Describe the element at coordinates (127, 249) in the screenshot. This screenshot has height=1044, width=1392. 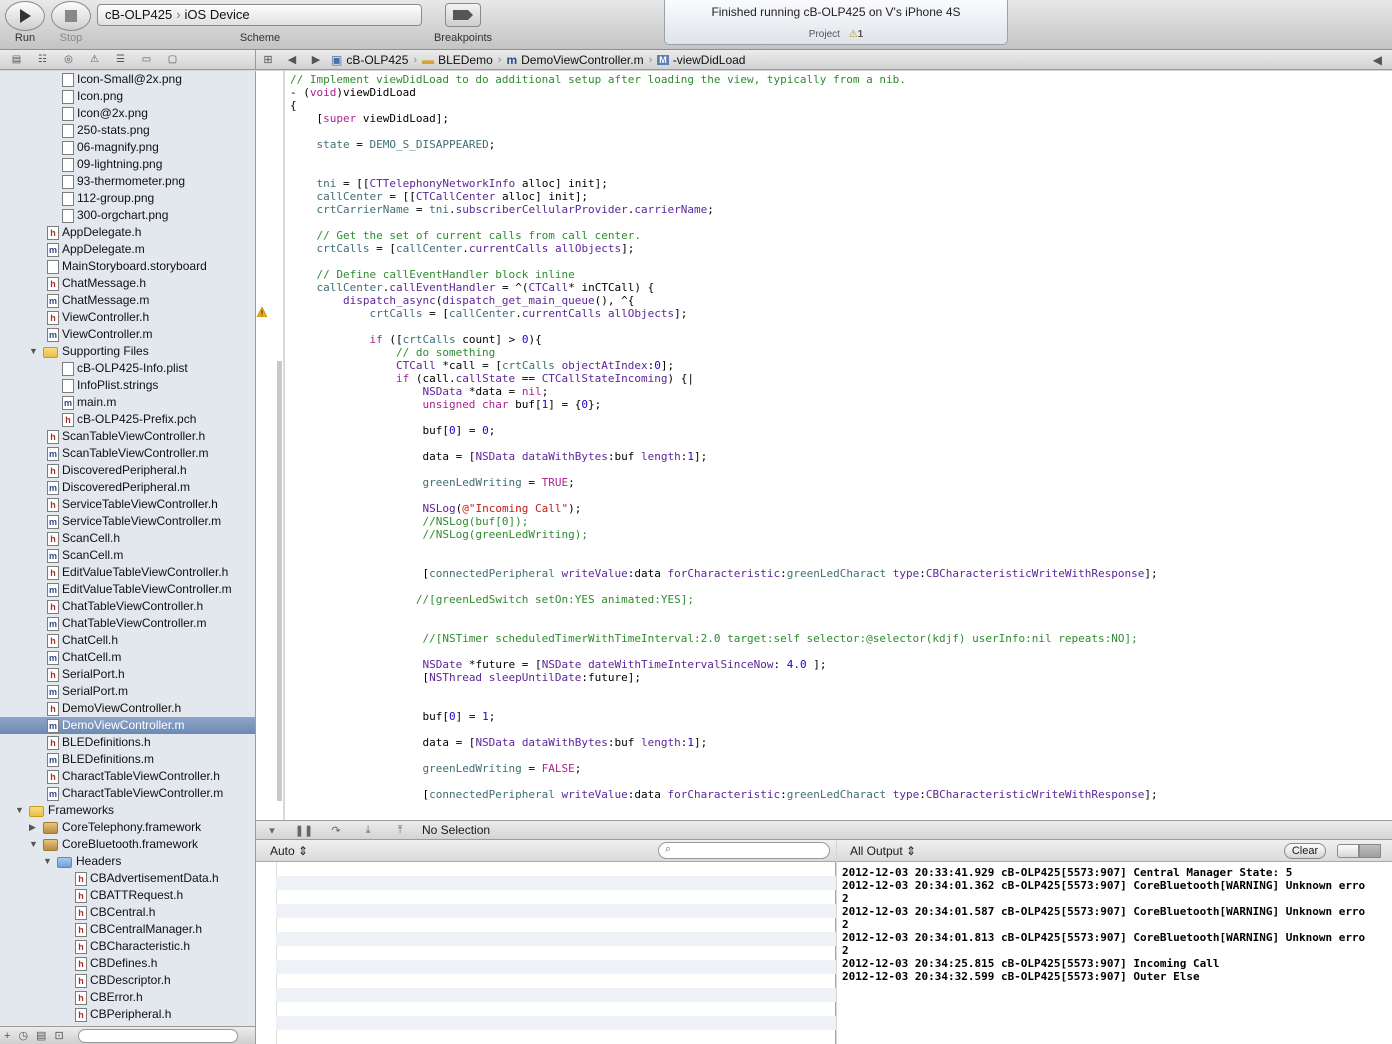
I see `navigator-item: m AppDelegate.m` at that location.